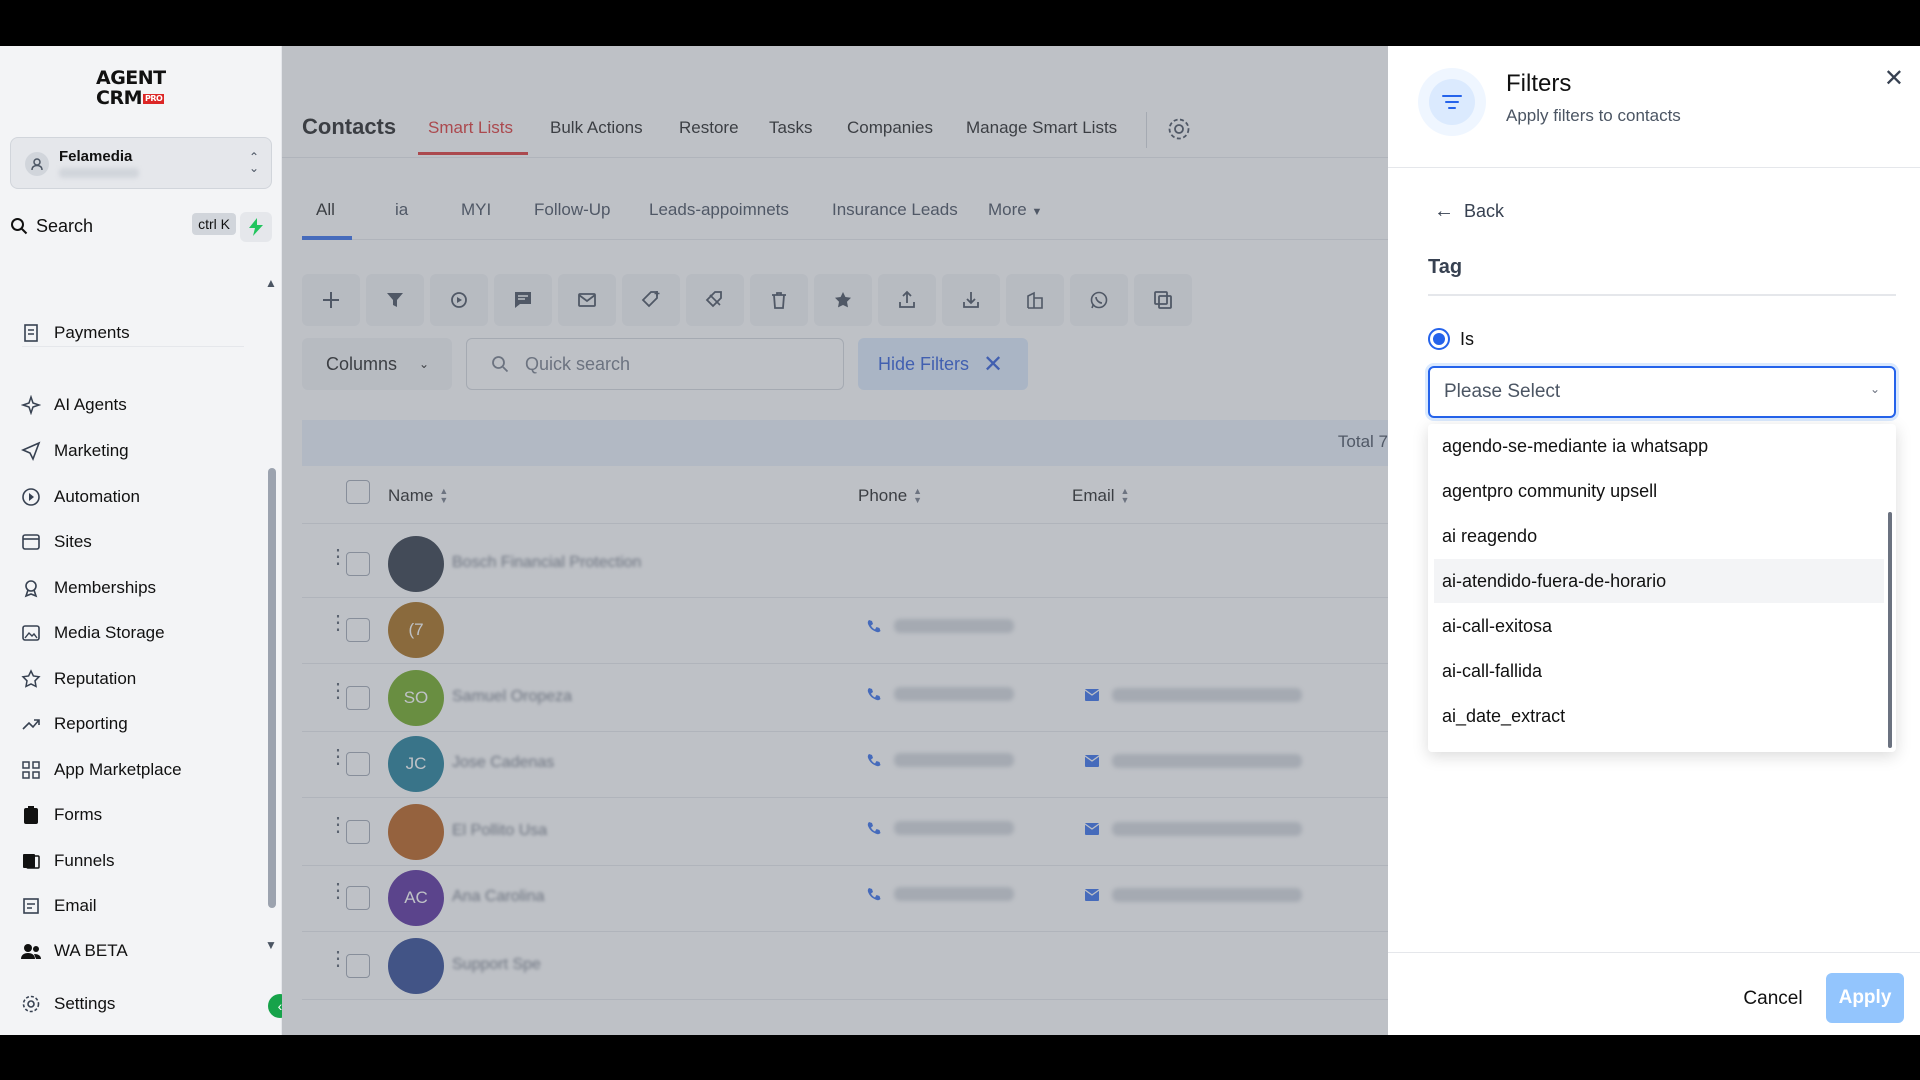 This screenshot has height=1080, width=1920. I want to click on back-button: ← Back, so click(1469, 211).